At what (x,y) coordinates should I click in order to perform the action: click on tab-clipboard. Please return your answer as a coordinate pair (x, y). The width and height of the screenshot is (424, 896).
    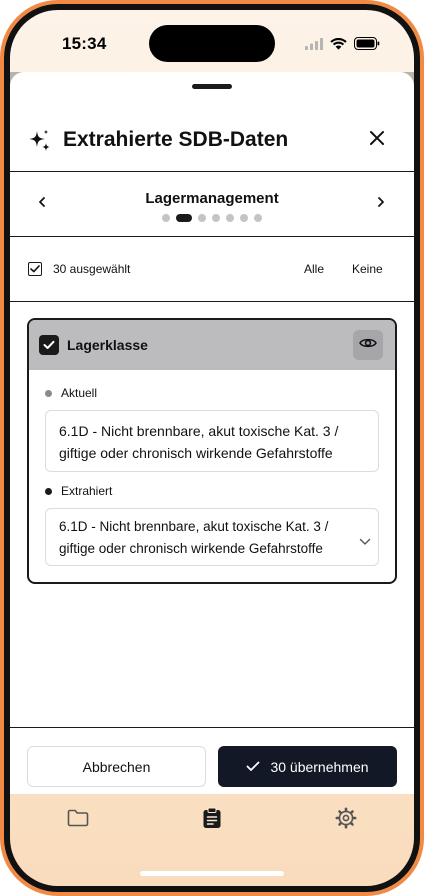
    Looking at the image, I should click on (212, 820).